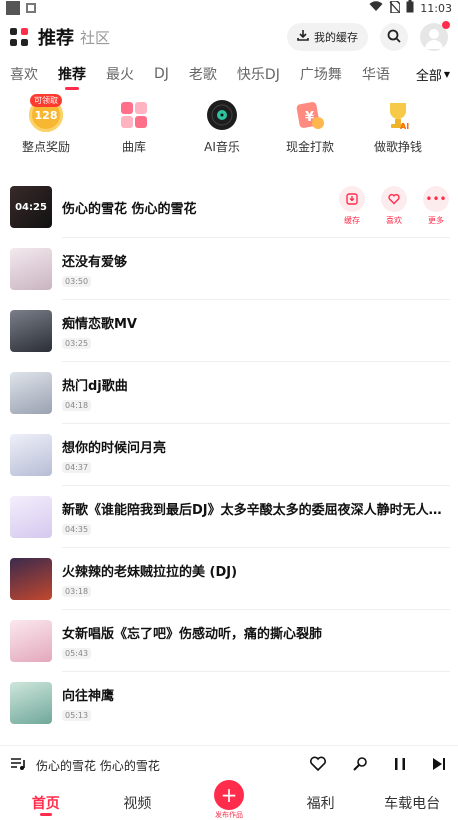  What do you see at coordinates (258, 74) in the screenshot?
I see `tab-happy-dj: 快乐DJ` at bounding box center [258, 74].